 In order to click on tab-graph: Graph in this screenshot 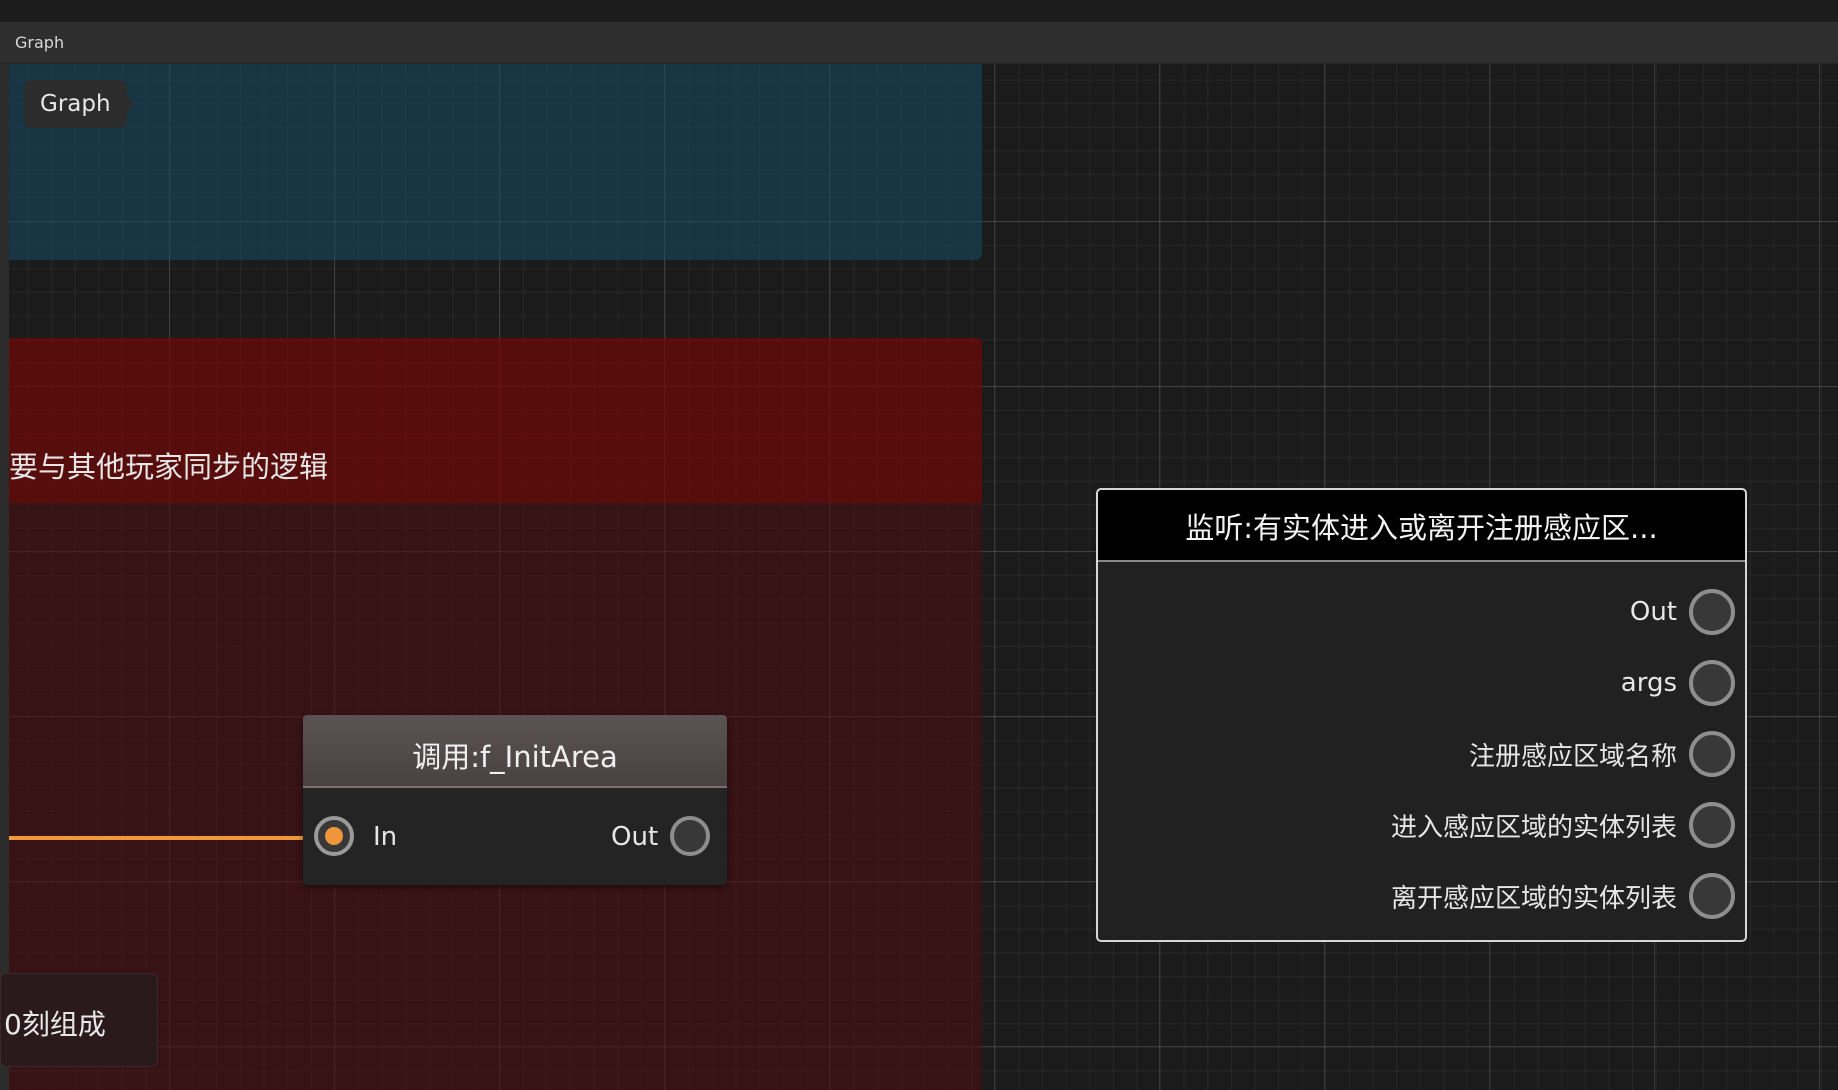, I will do `click(39, 42)`.